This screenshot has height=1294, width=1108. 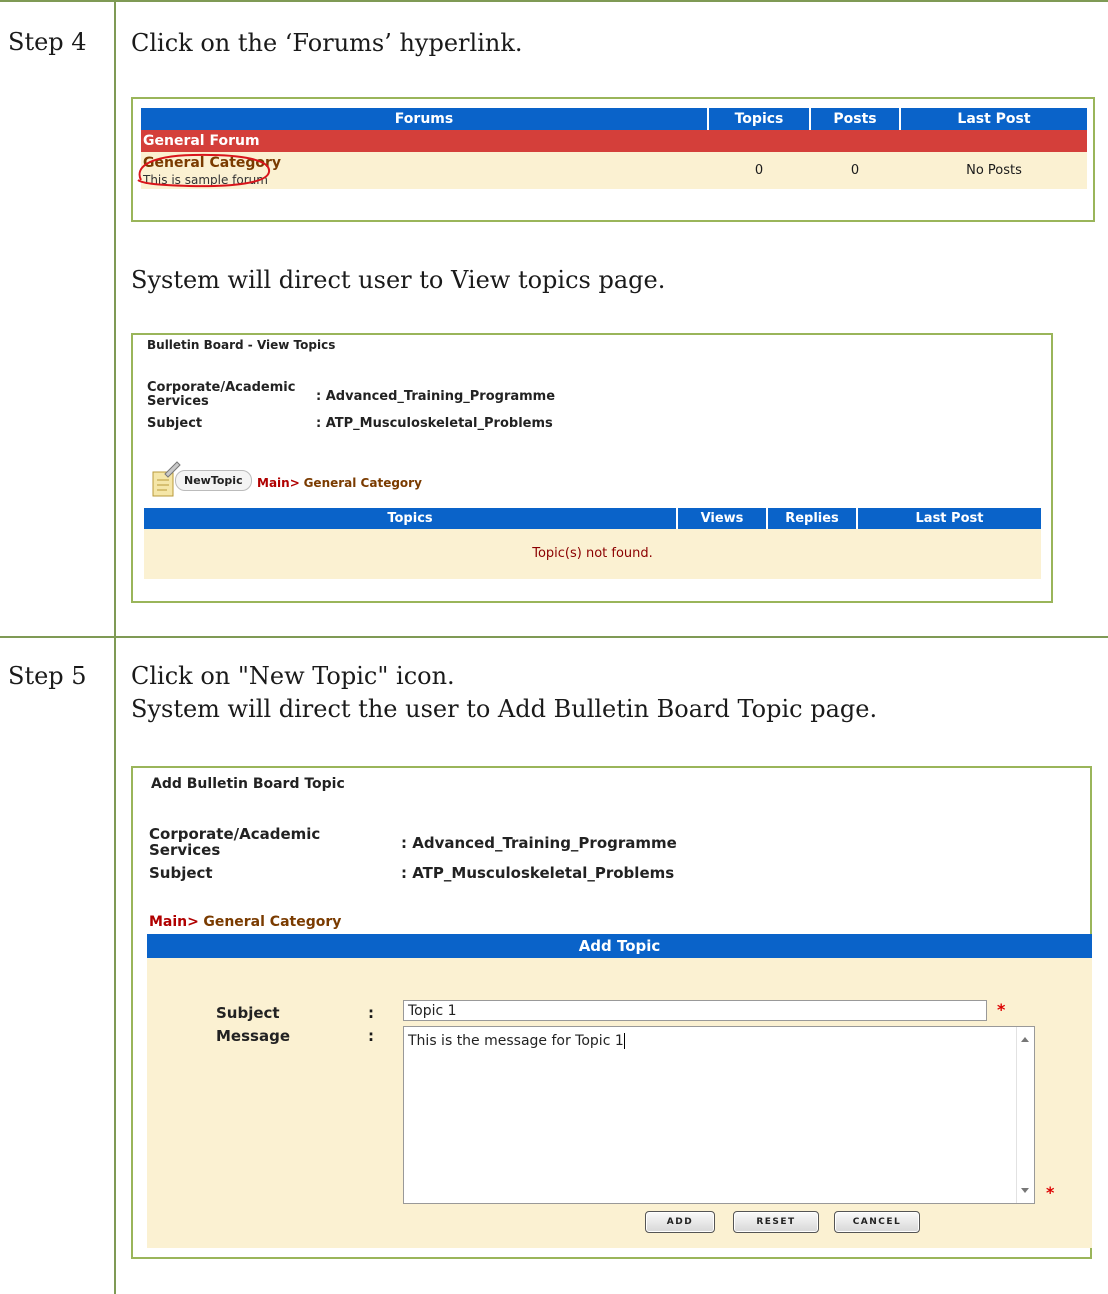 I want to click on textarea-scrollbar, so click(x=1025, y=1115).